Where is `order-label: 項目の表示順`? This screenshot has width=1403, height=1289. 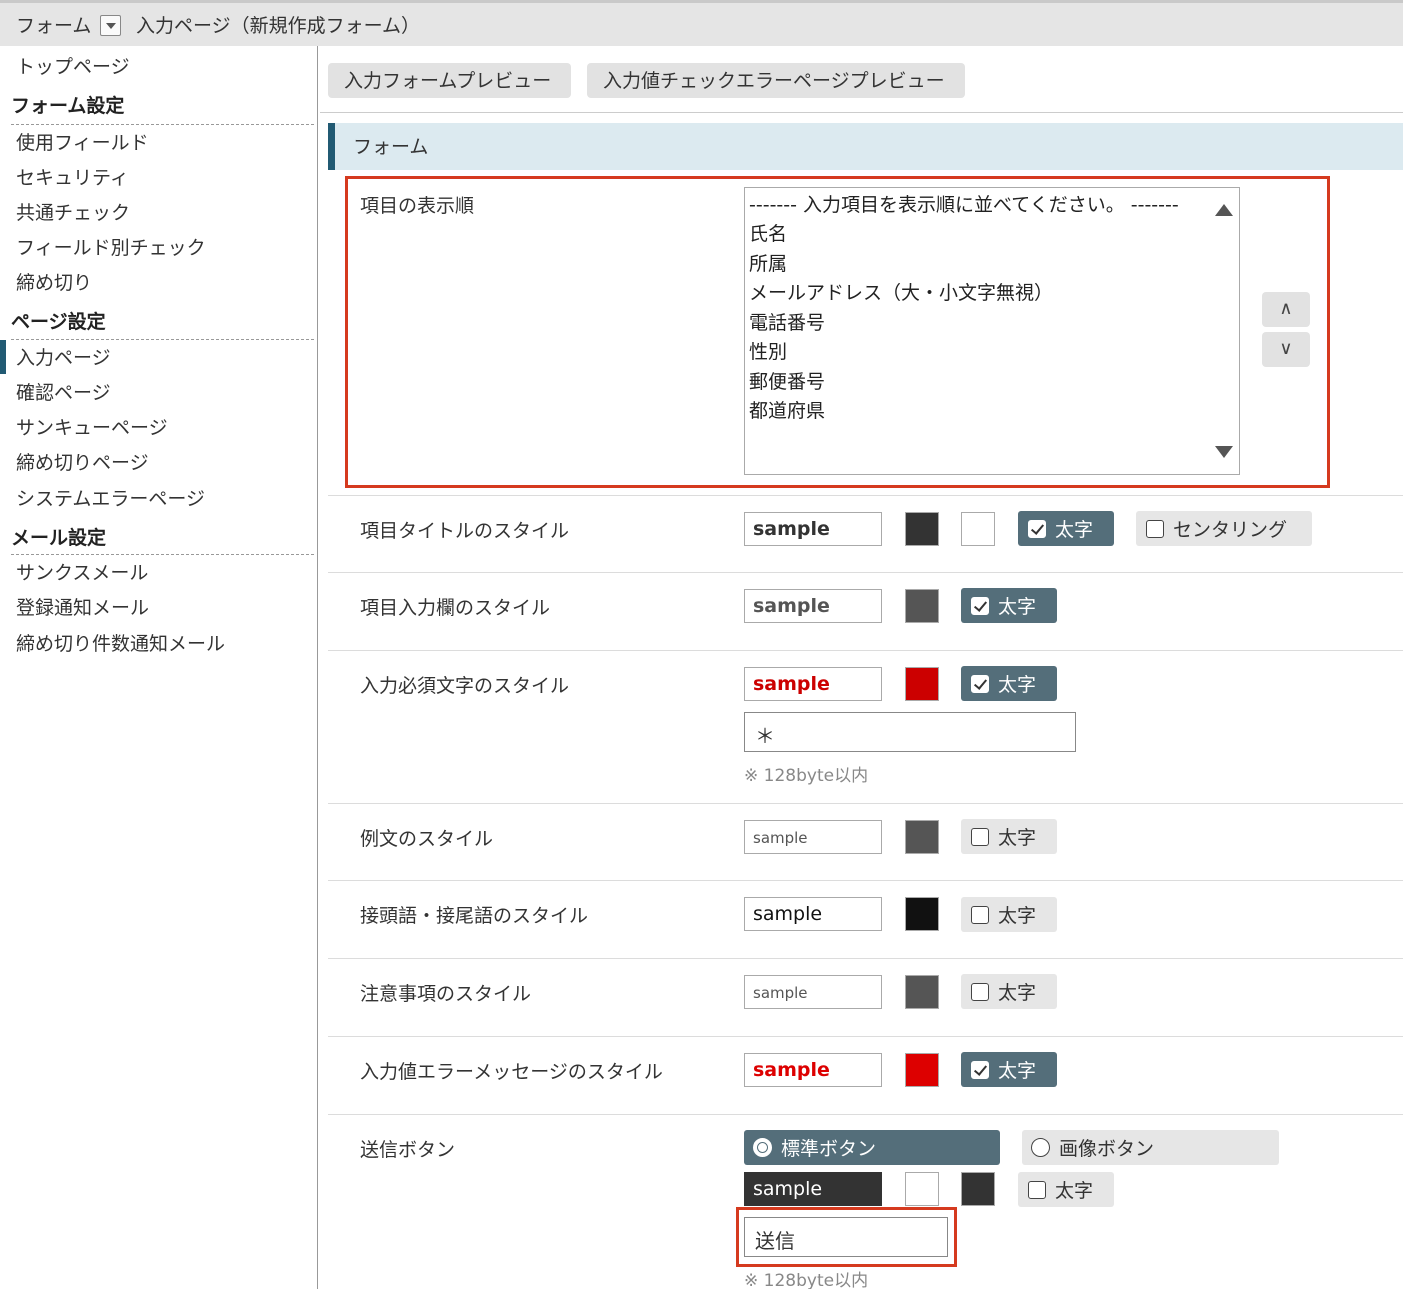 order-label: 項目の表示順 is located at coordinates (417, 206).